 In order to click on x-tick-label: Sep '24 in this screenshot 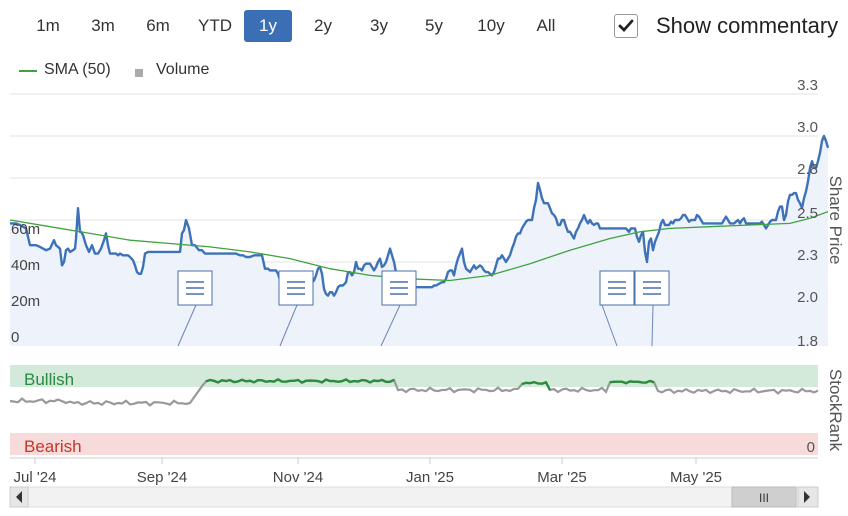, I will do `click(162, 477)`.